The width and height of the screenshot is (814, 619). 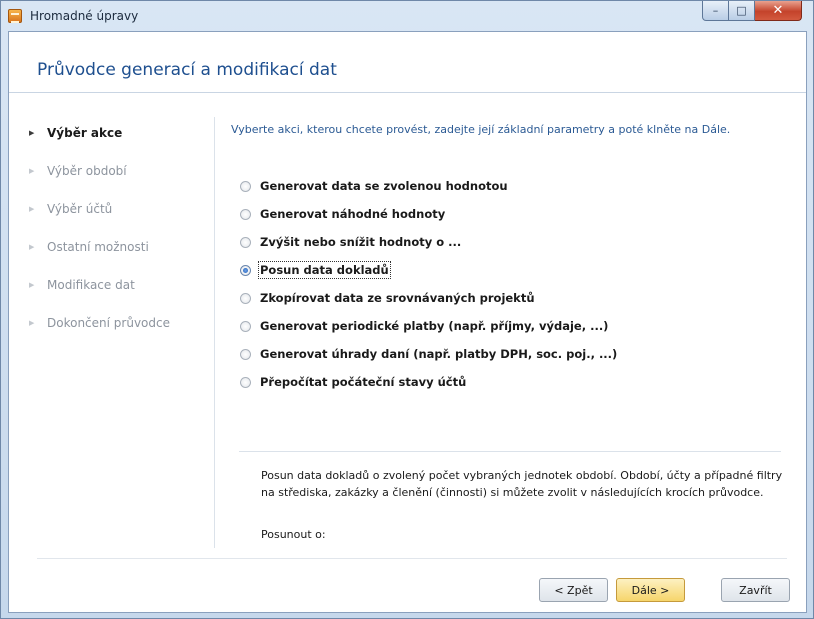 I want to click on option-generovat-data: Generovat data se zvolenou hodnotou, so click(x=374, y=186).